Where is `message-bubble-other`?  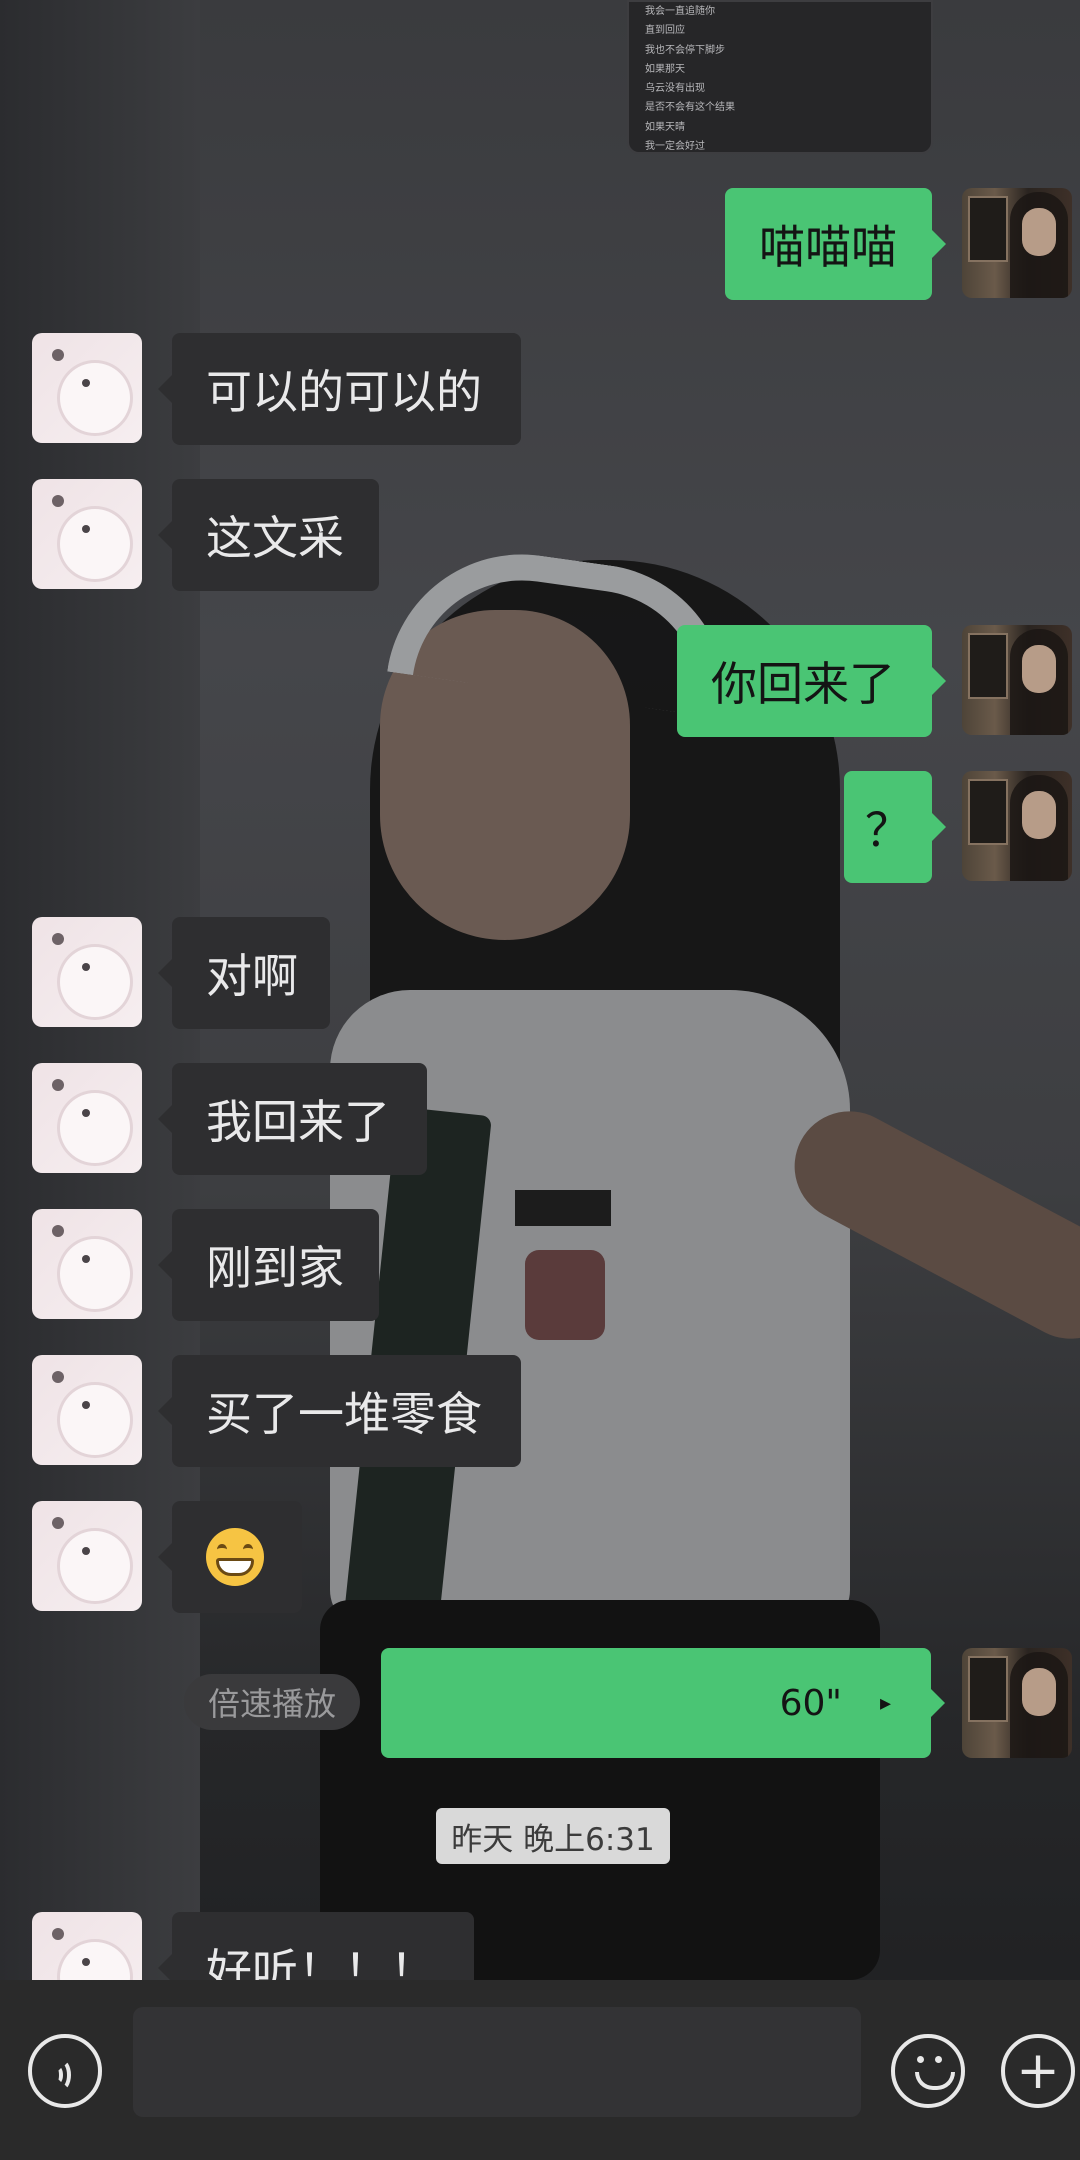
message-bubble-other is located at coordinates (230, 1557).